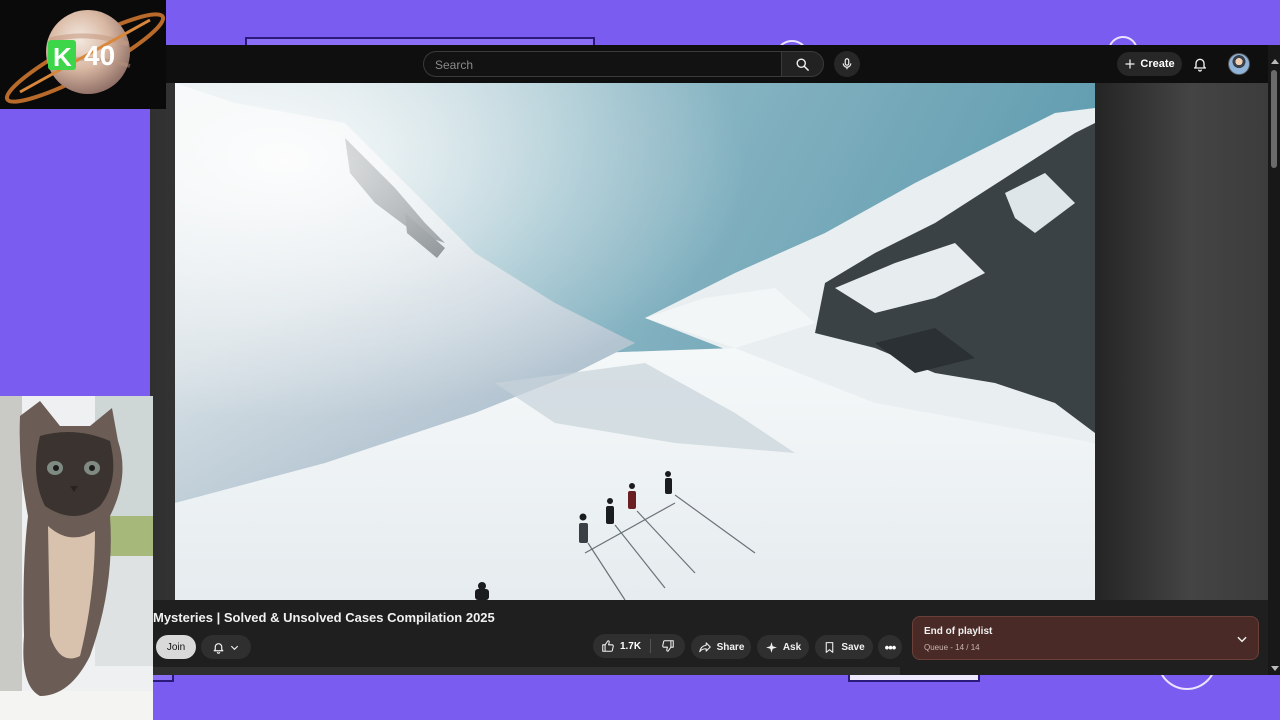 The width and height of the screenshot is (1280, 720). Describe the element at coordinates (1275, 61) in the screenshot. I see `scroll-up-arrow-icon` at that location.